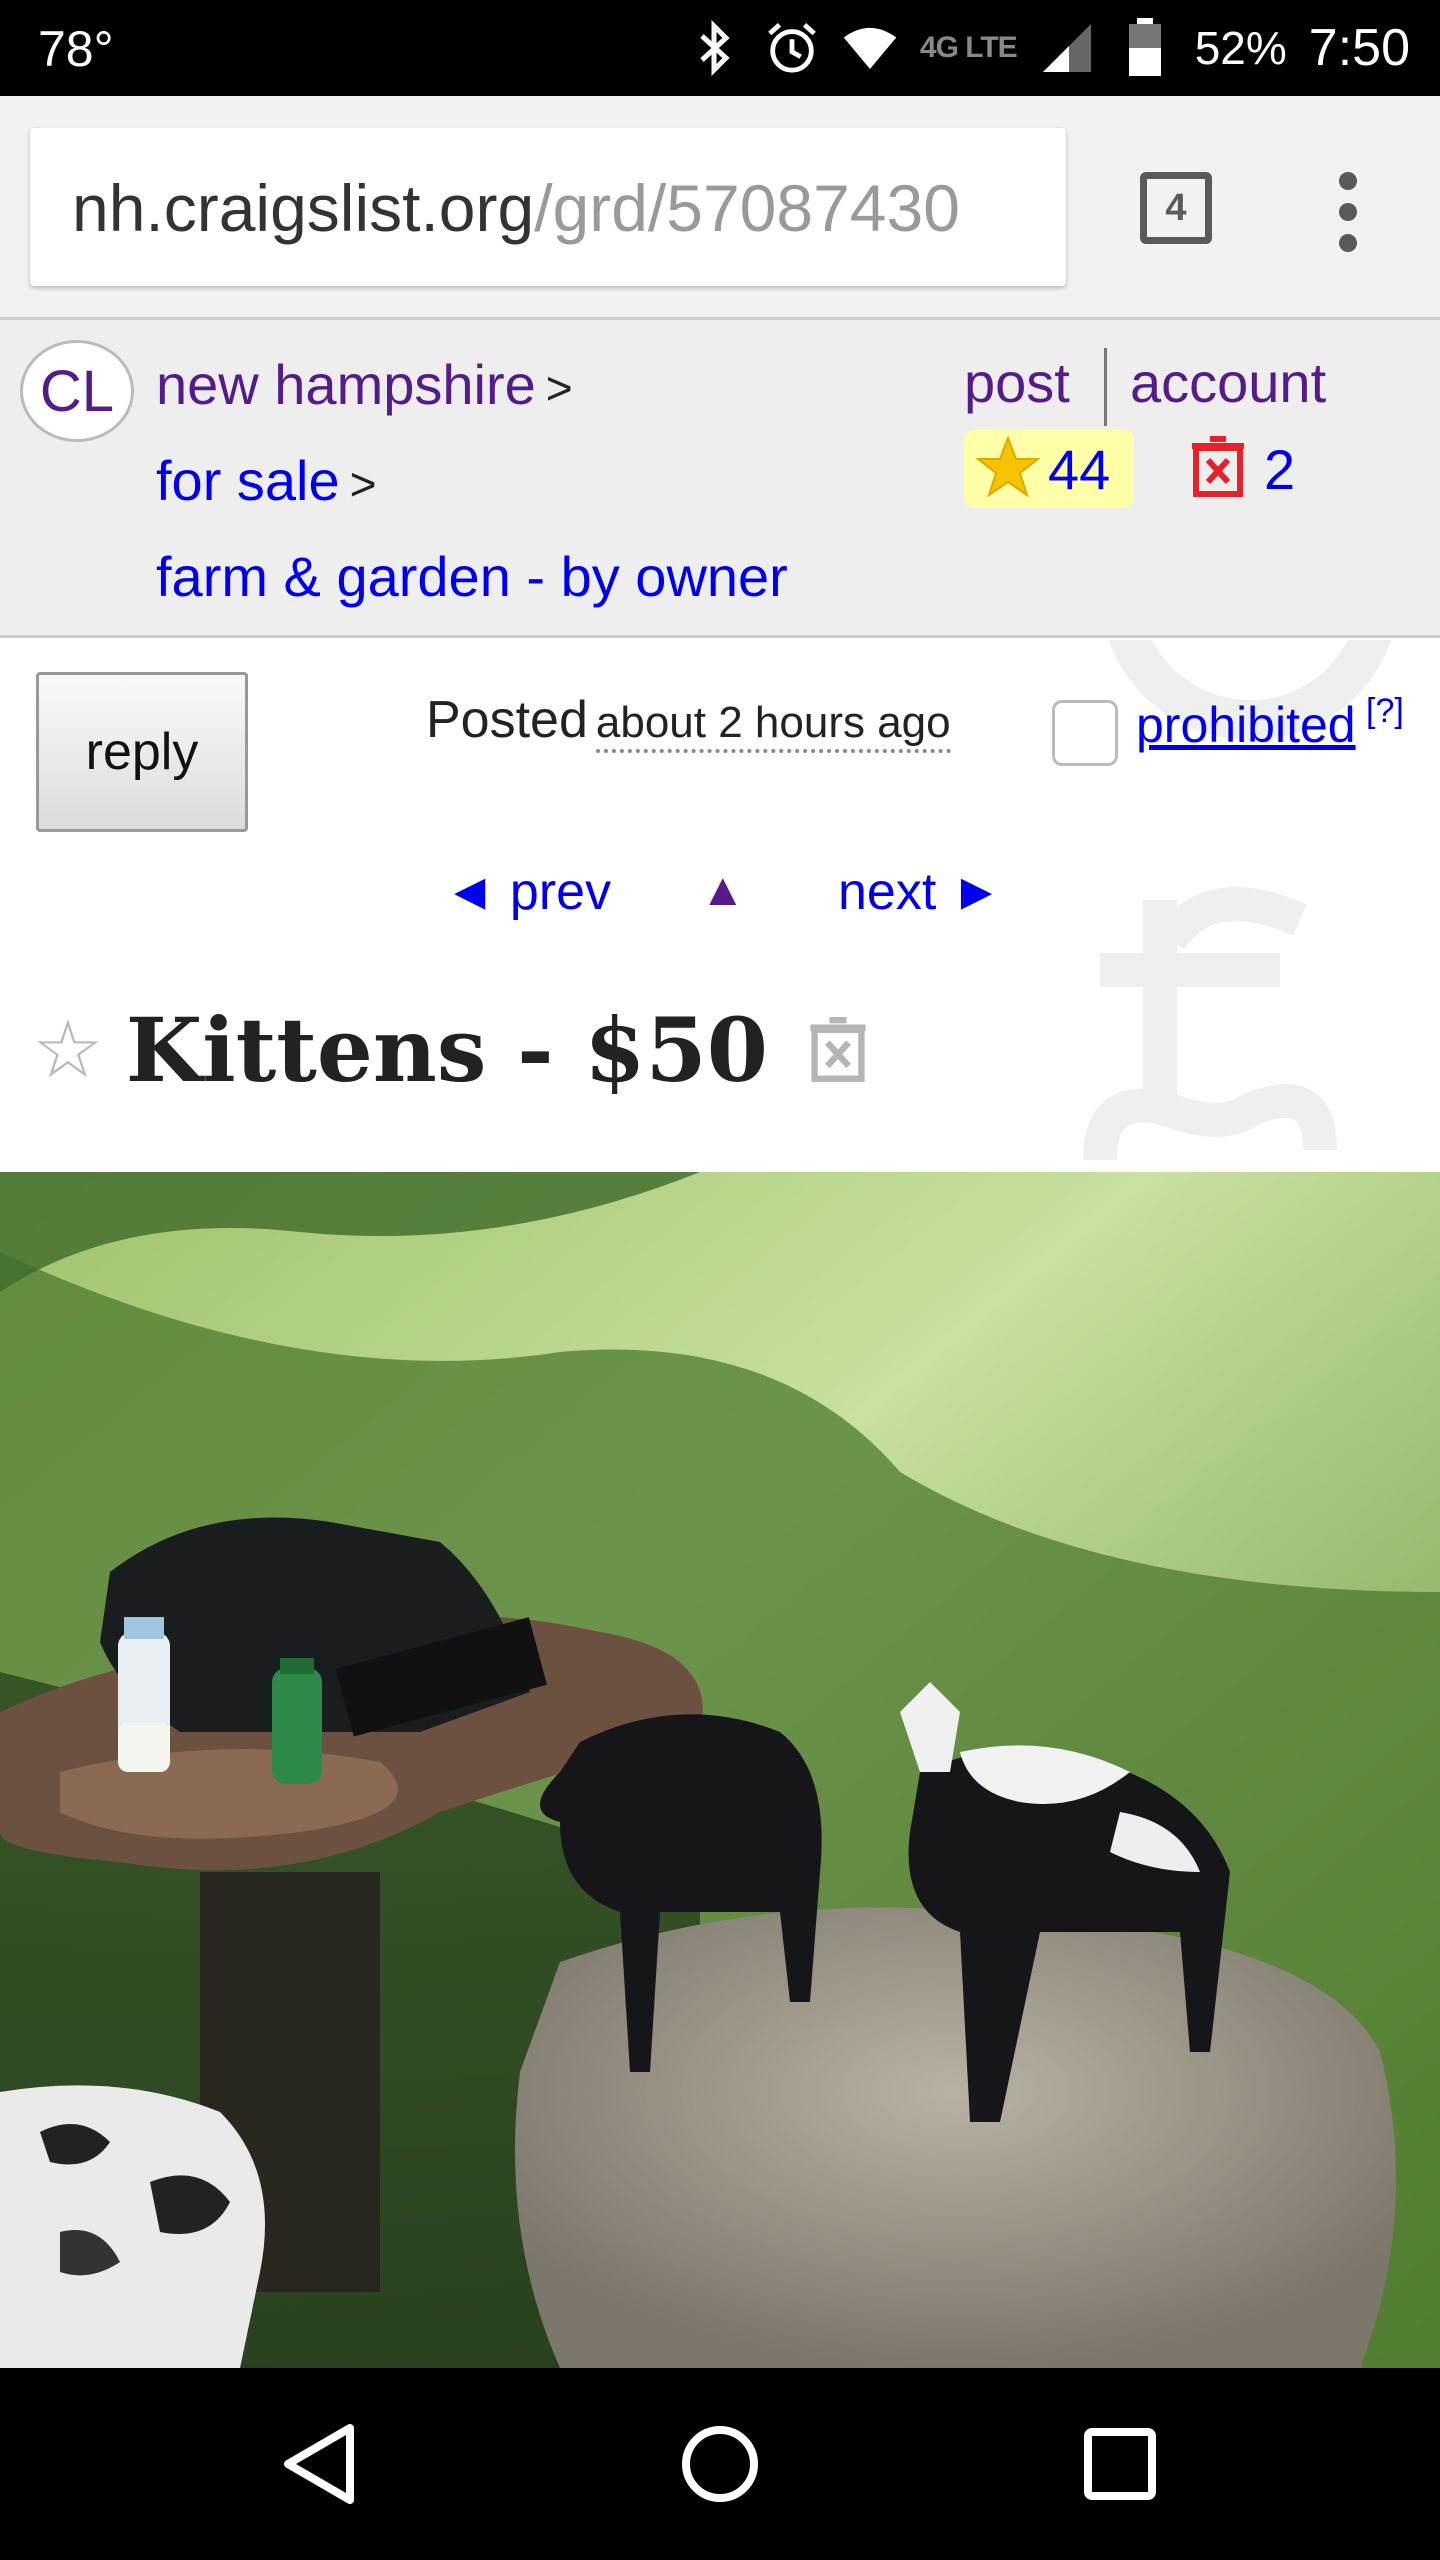 This screenshot has width=1440, height=2560. Describe the element at coordinates (303, 208) in the screenshot. I see `url-domain: nh.craigslist.org` at that location.